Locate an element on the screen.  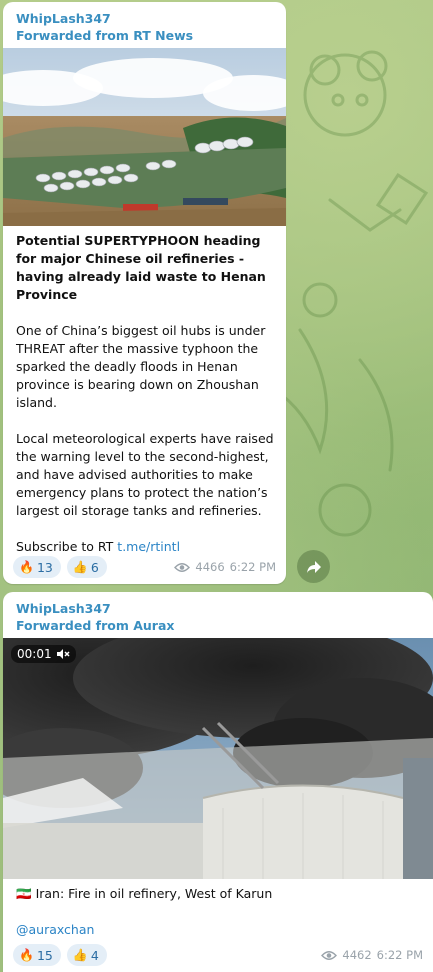
handle-line: @auraxchan is located at coordinates (218, 930).